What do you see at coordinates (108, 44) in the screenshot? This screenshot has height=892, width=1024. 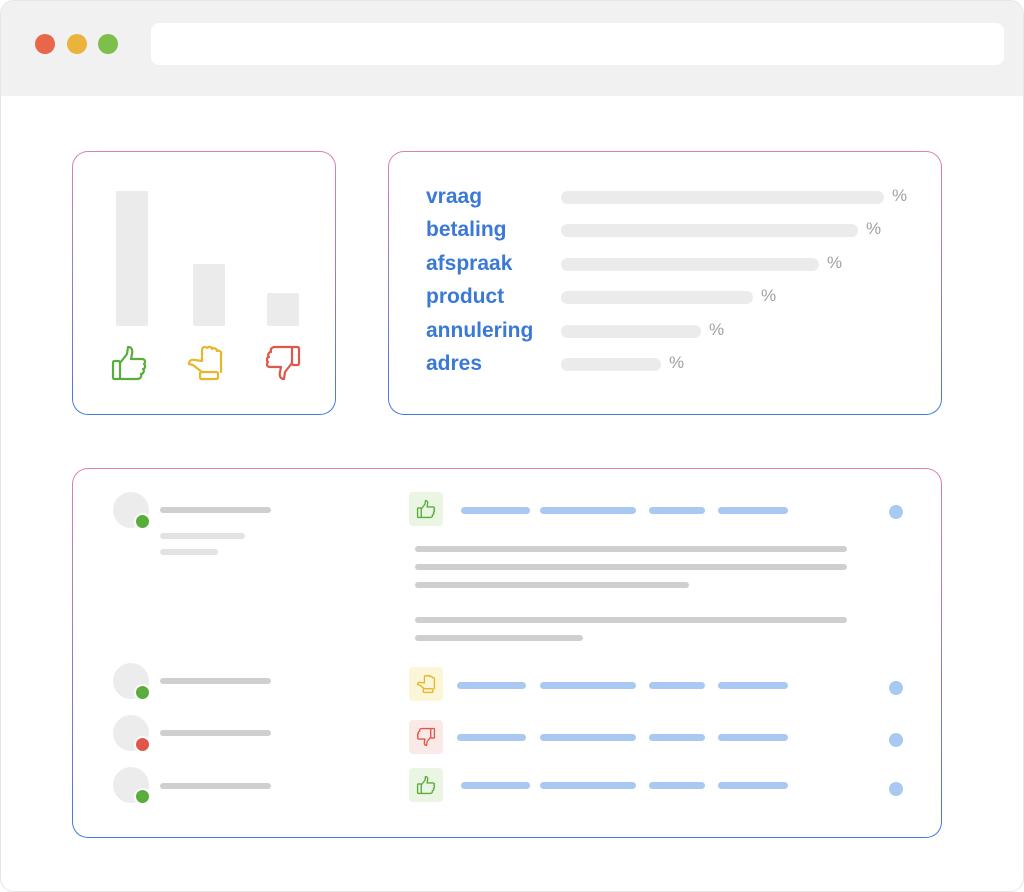 I see `maximize-button` at bounding box center [108, 44].